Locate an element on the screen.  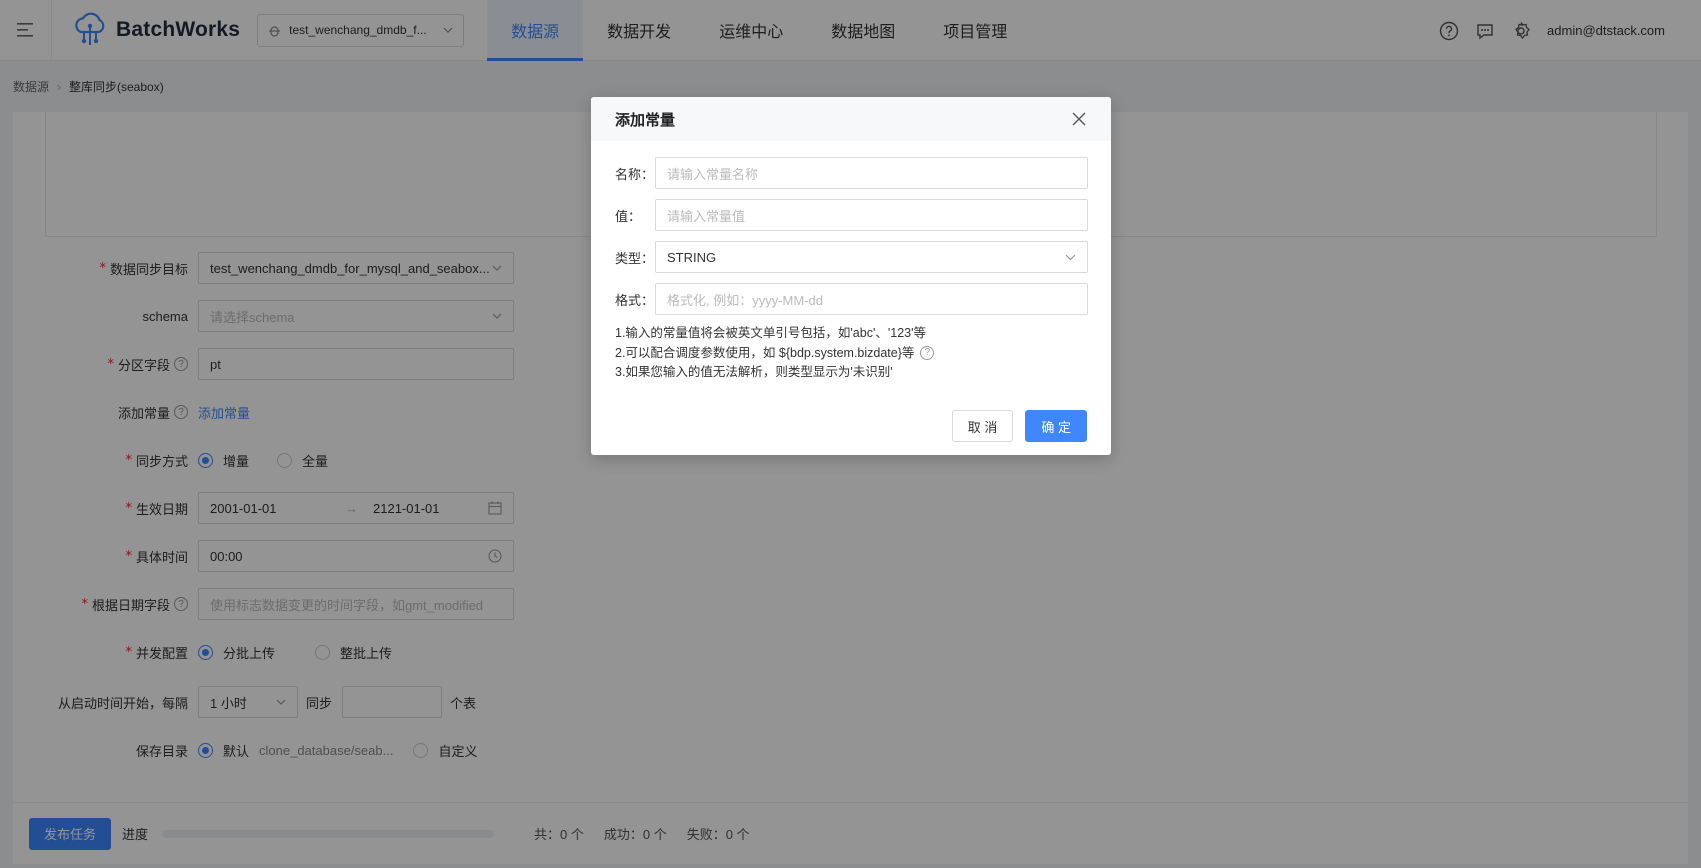
value-row: 值： 请输入常量值 is located at coordinates (851, 215).